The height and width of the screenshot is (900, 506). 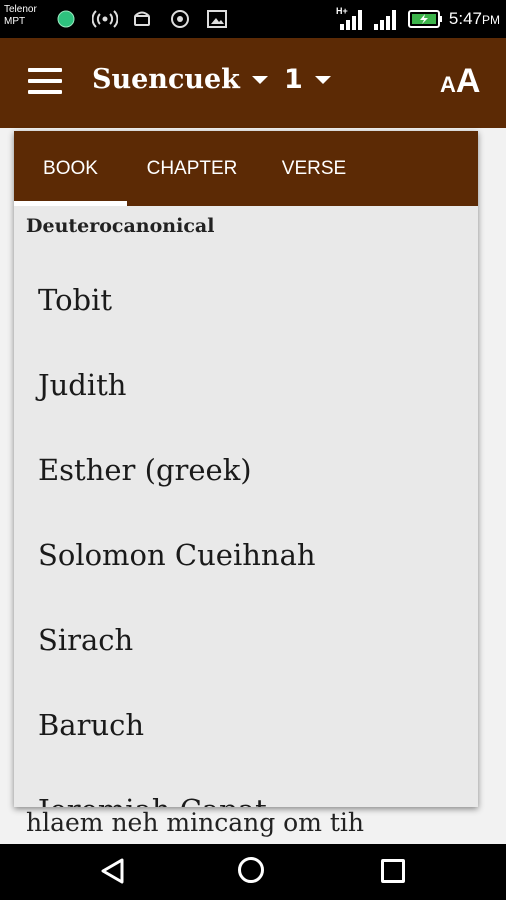 I want to click on system-nav-bar, so click(x=253, y=872).